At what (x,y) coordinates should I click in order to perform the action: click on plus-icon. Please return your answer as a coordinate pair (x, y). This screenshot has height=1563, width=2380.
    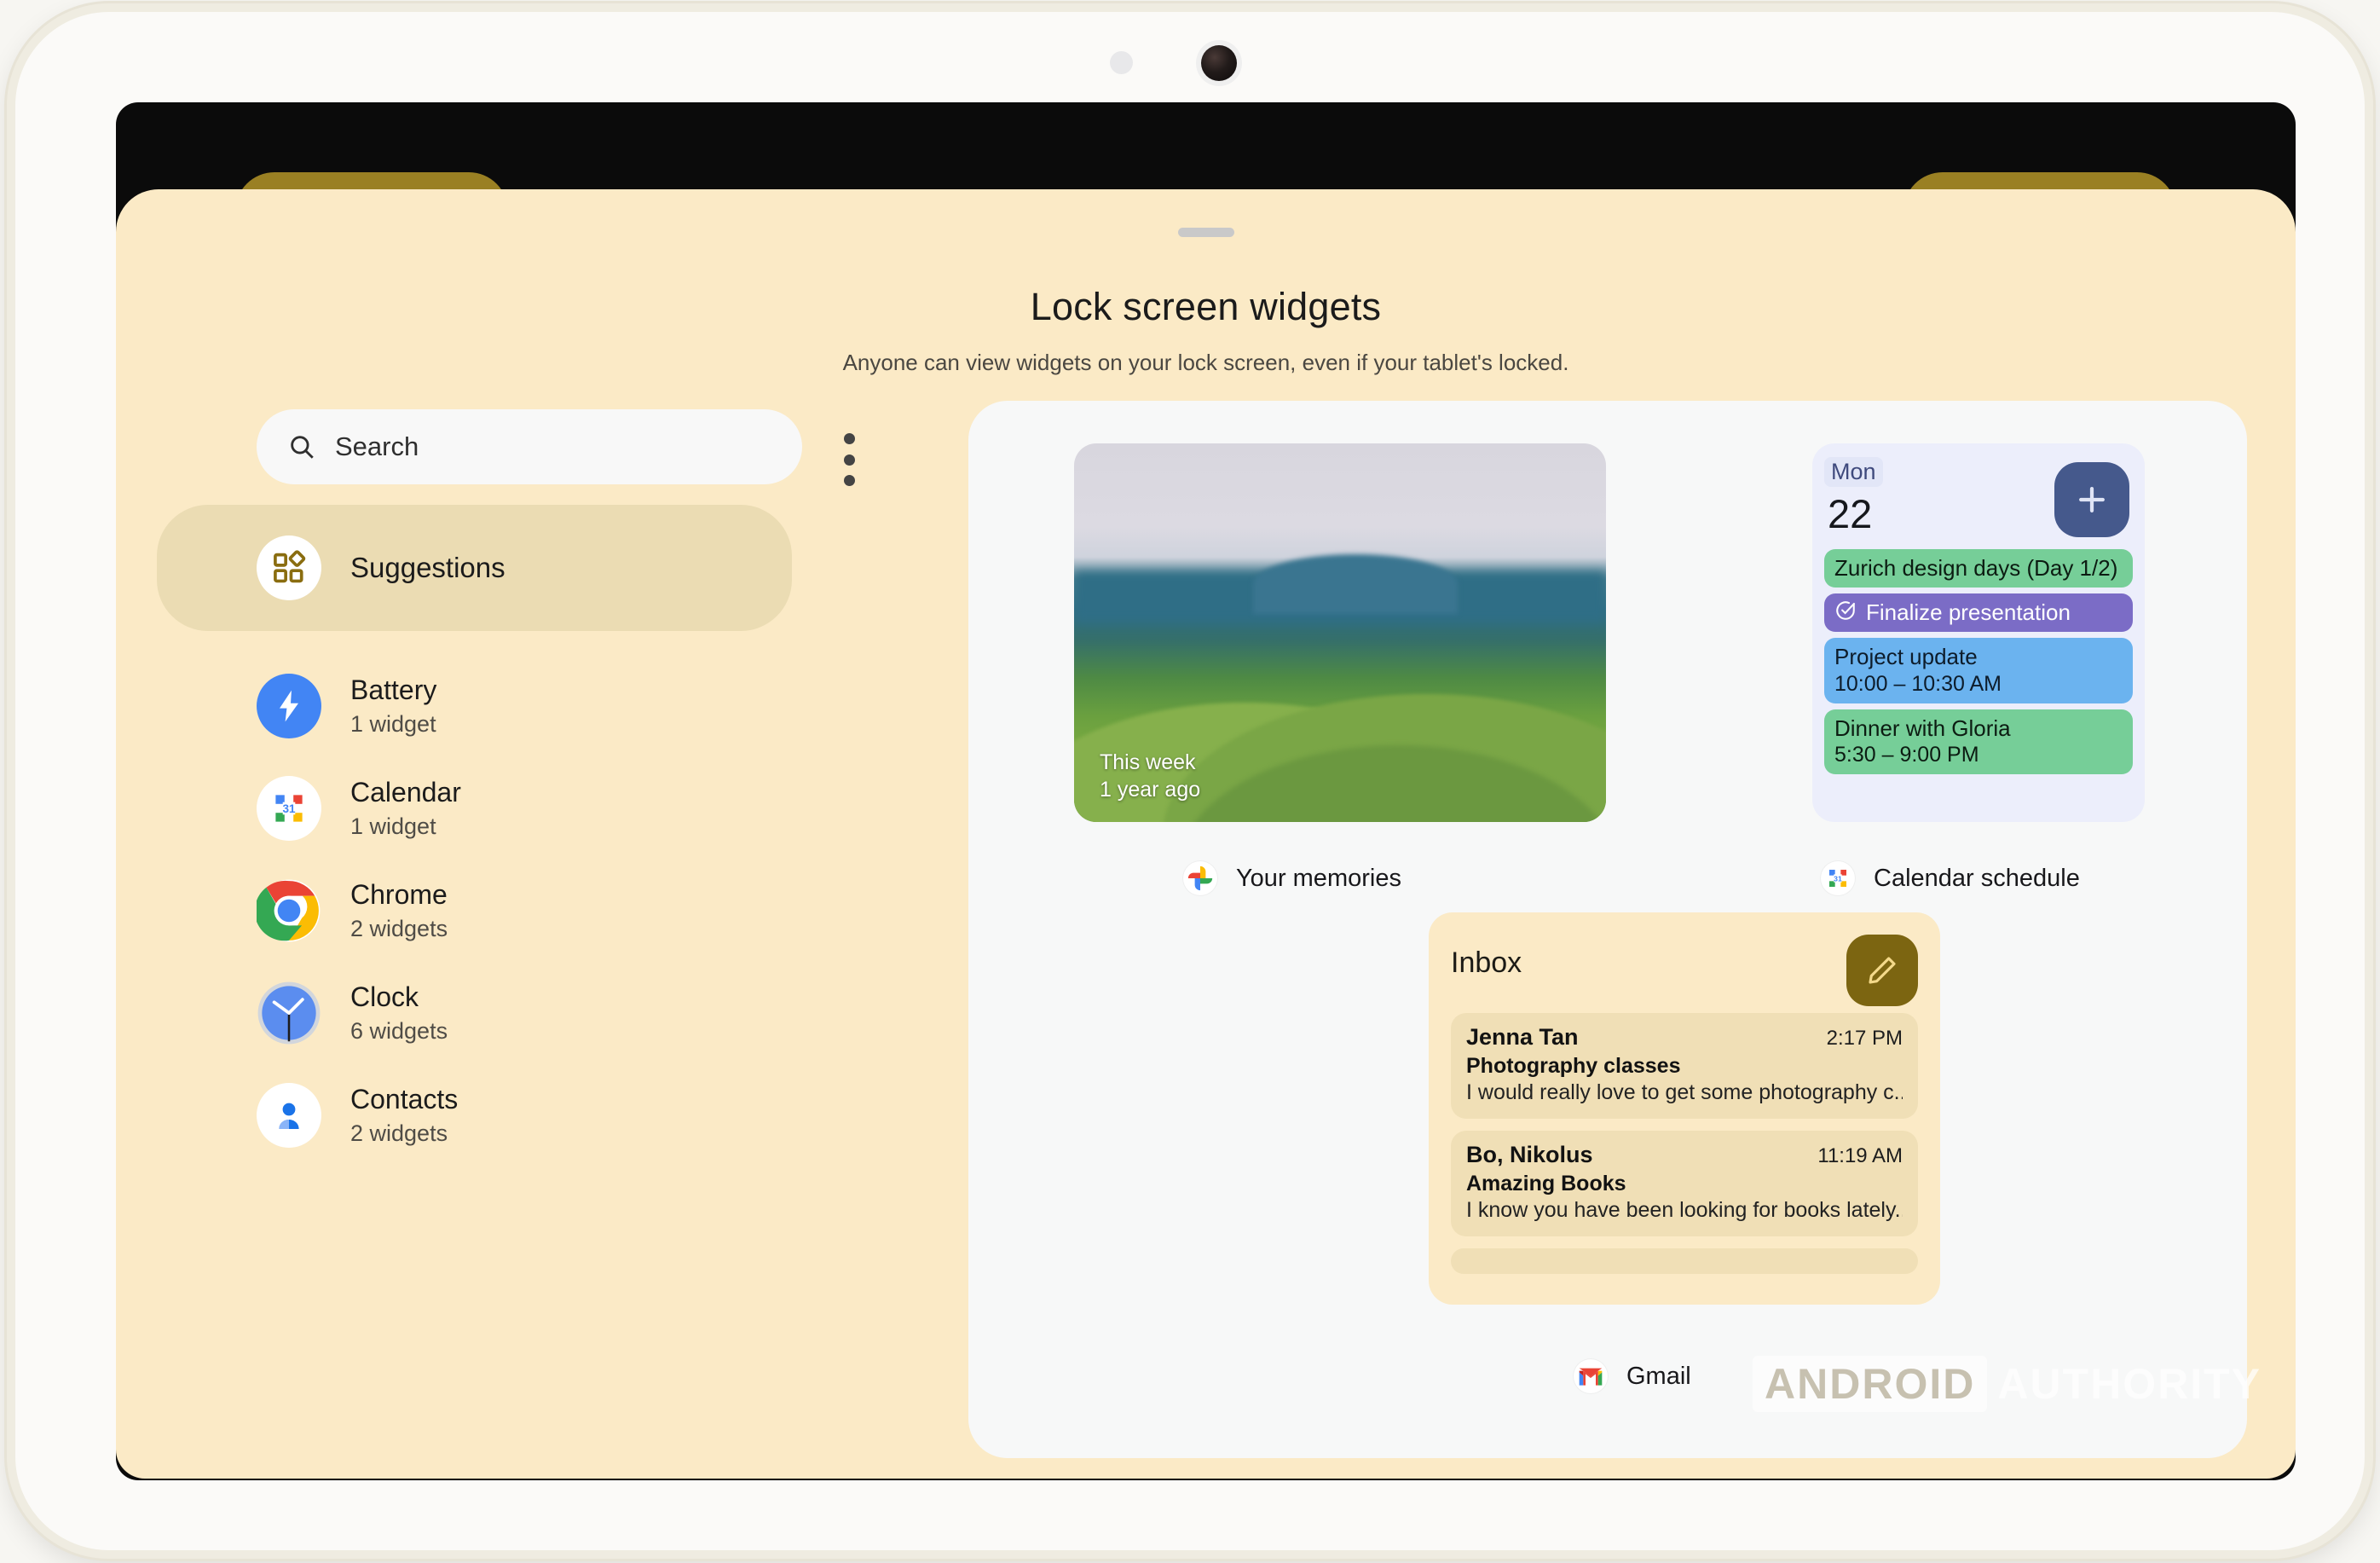
    Looking at the image, I should click on (2092, 499).